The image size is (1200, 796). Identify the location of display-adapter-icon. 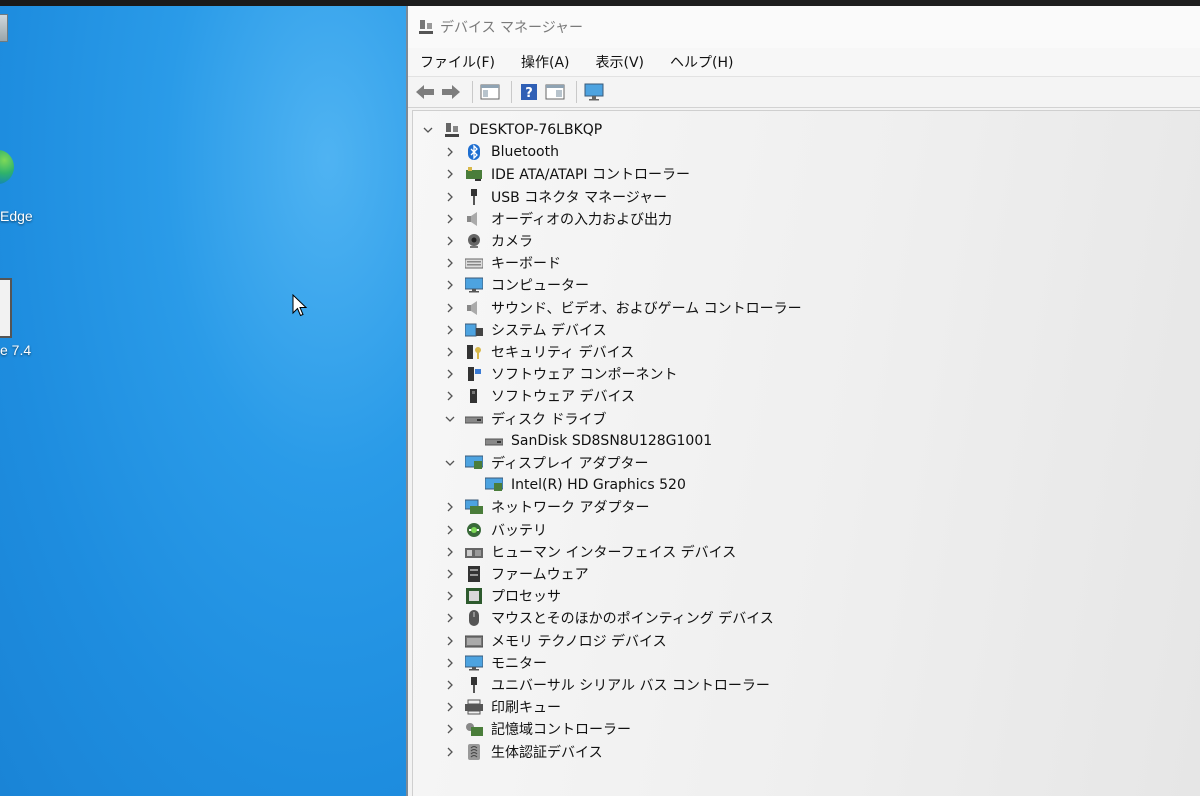
(474, 463).